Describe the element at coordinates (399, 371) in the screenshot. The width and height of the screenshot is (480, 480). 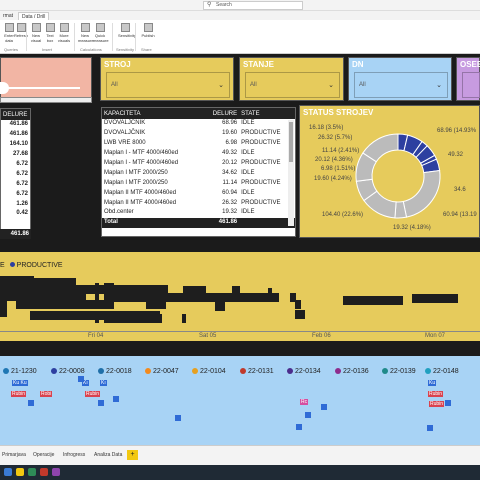
I see `legend-item: 22-0139` at that location.